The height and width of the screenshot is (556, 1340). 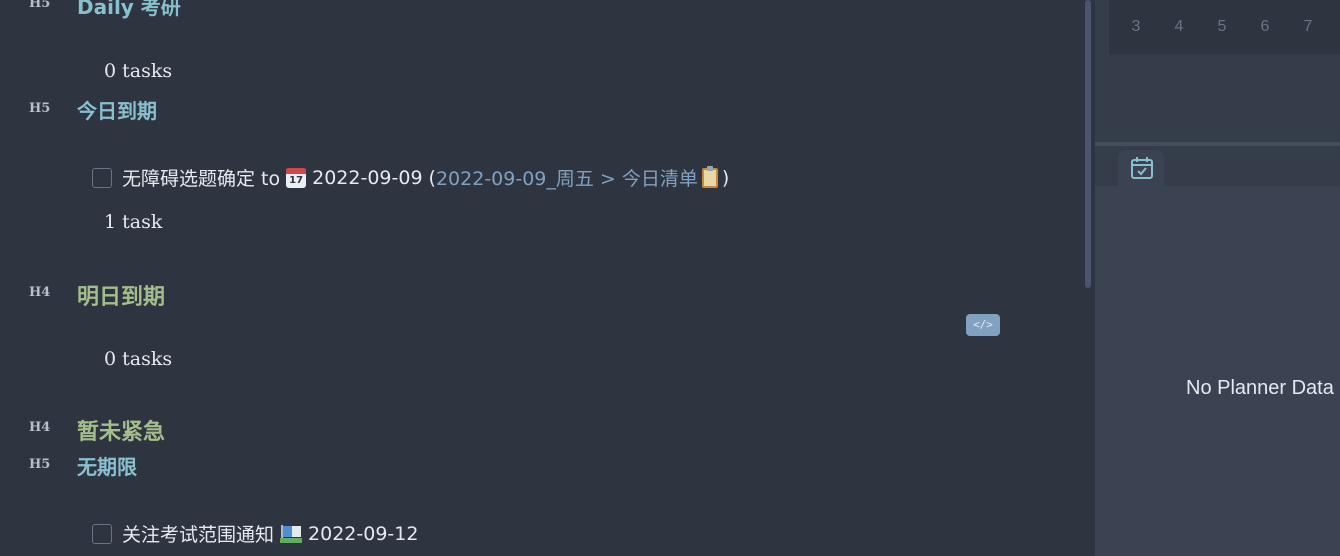 What do you see at coordinates (1308, 27) in the screenshot?
I see `calendar-day: 7` at bounding box center [1308, 27].